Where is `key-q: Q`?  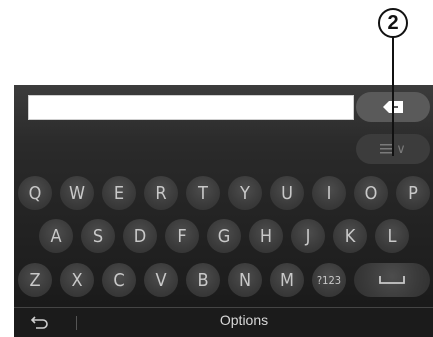
key-q: Q is located at coordinates (35, 193).